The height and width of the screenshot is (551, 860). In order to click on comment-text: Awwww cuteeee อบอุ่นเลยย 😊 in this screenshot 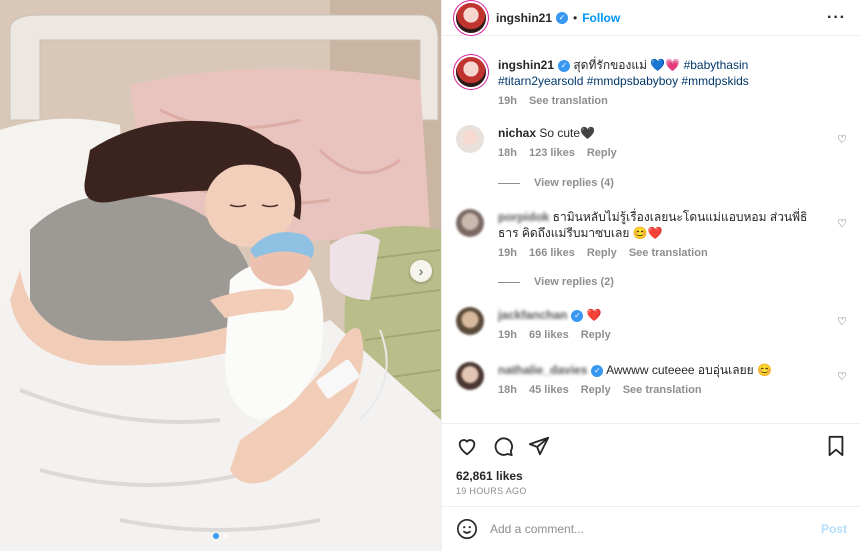, I will do `click(689, 370)`.